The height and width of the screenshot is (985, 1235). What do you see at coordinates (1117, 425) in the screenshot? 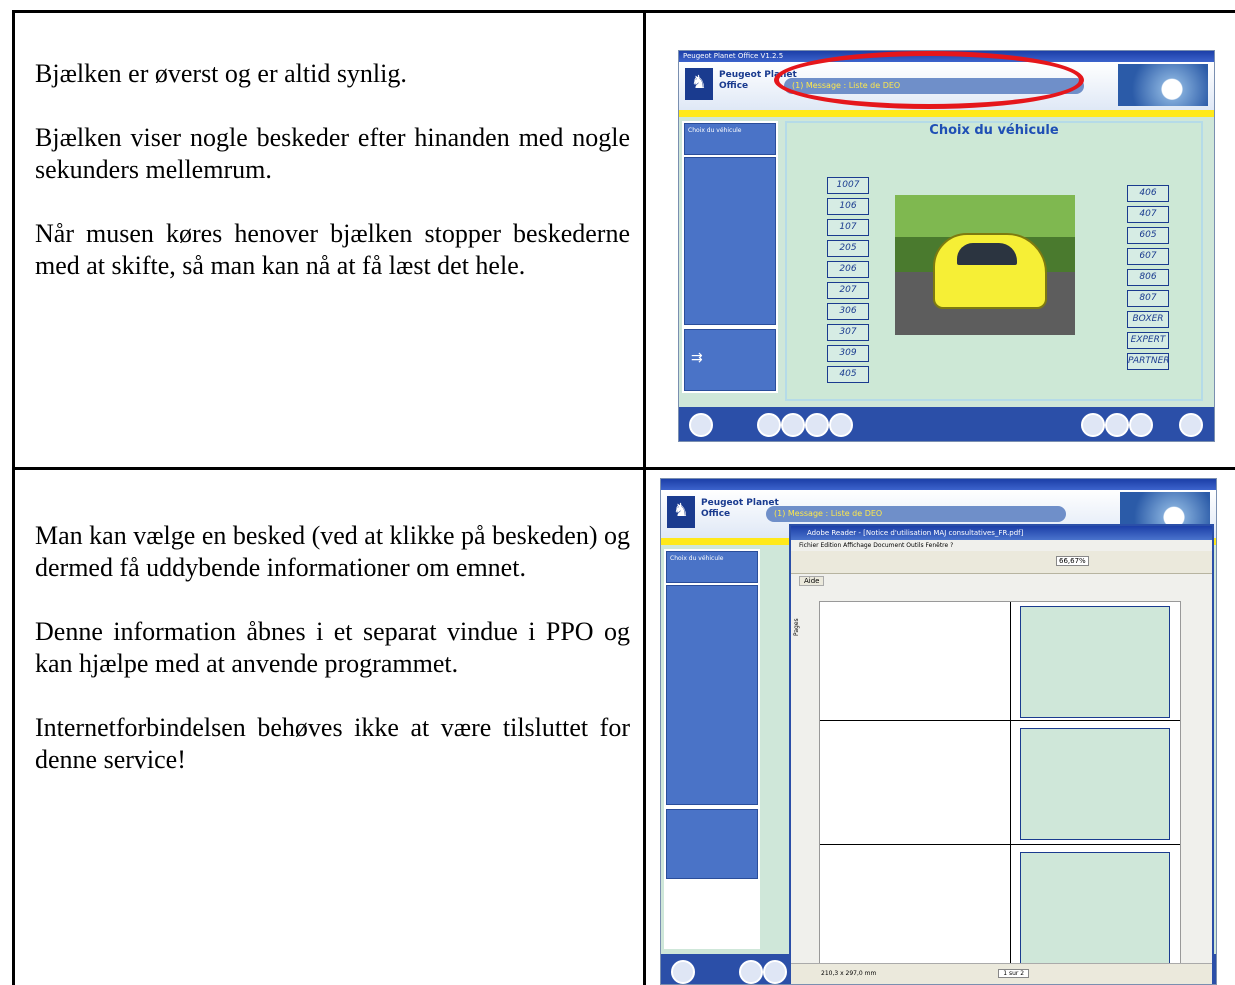
I see `tool-6-icon` at bounding box center [1117, 425].